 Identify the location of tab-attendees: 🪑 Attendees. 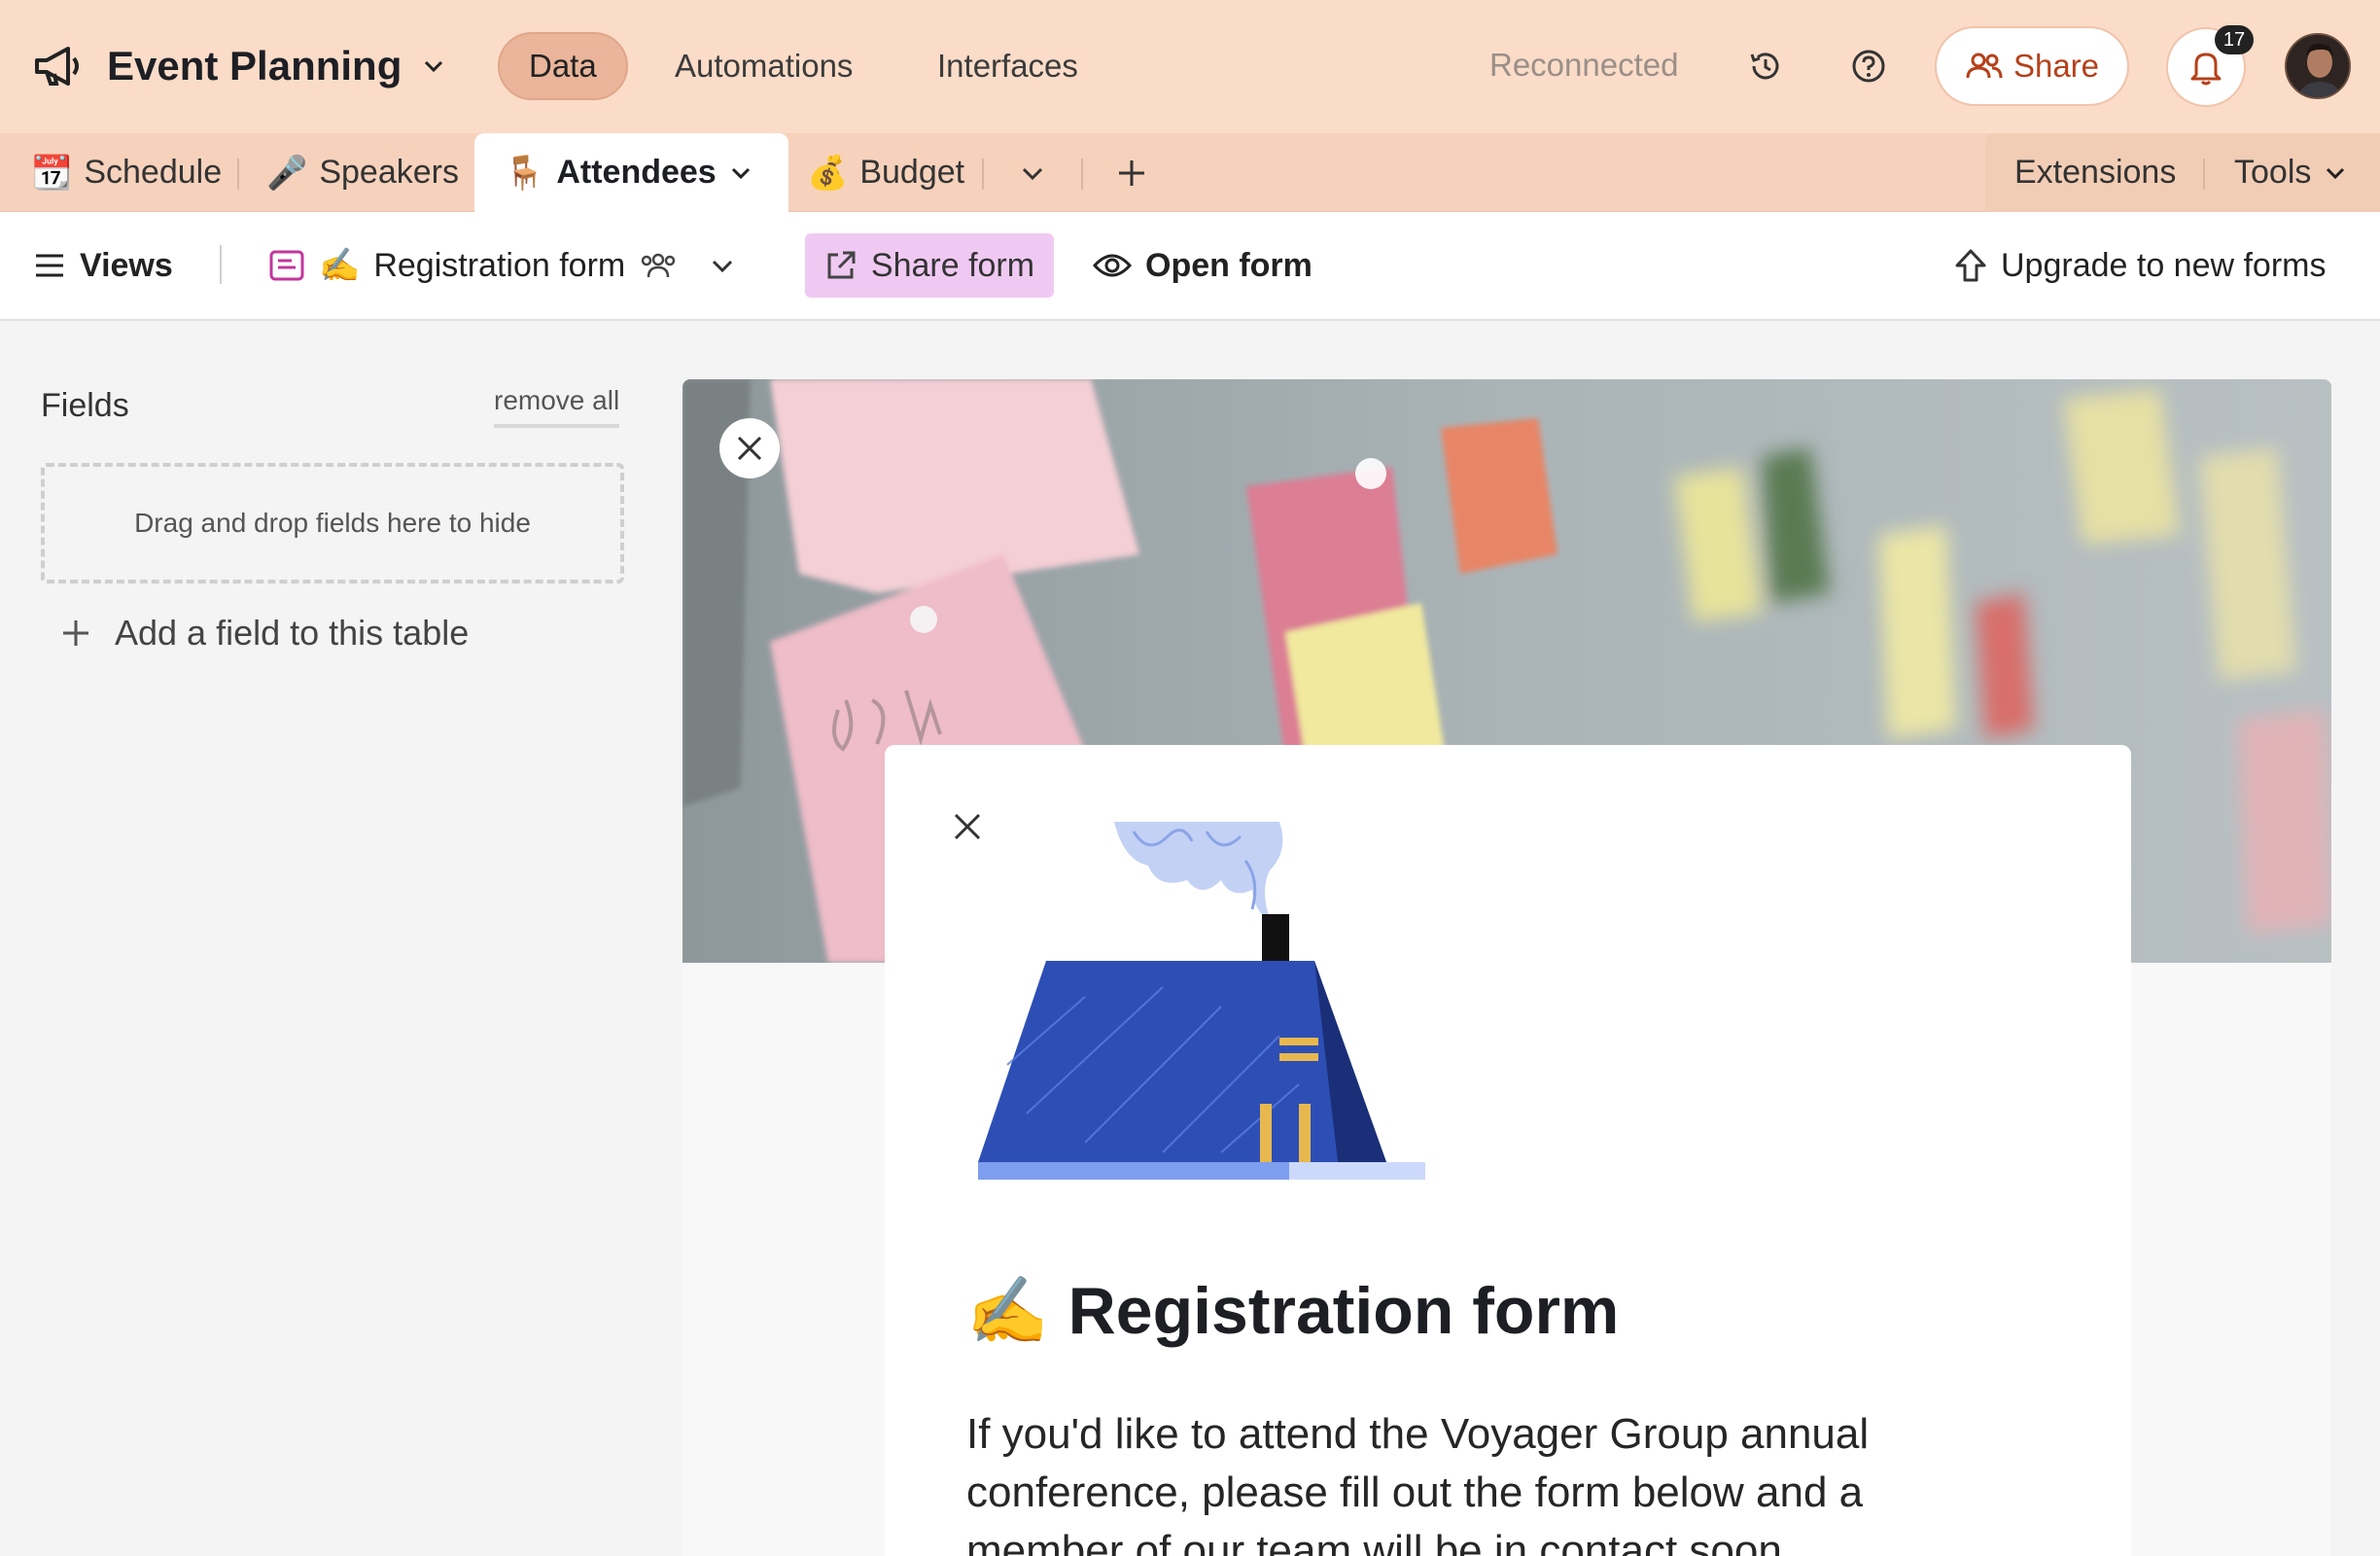
(631, 172).